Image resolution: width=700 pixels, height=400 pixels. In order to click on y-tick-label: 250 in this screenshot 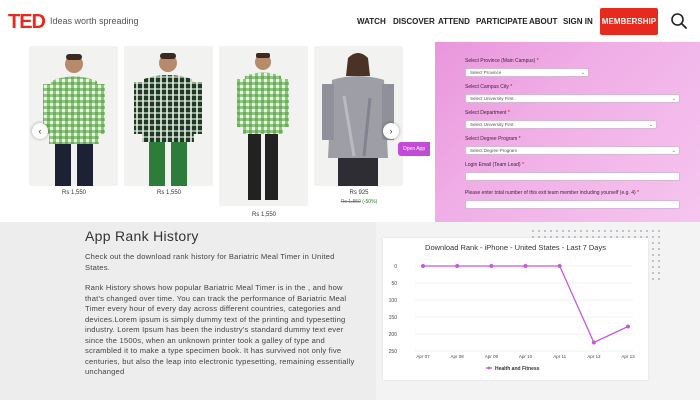, I will do `click(393, 352)`.